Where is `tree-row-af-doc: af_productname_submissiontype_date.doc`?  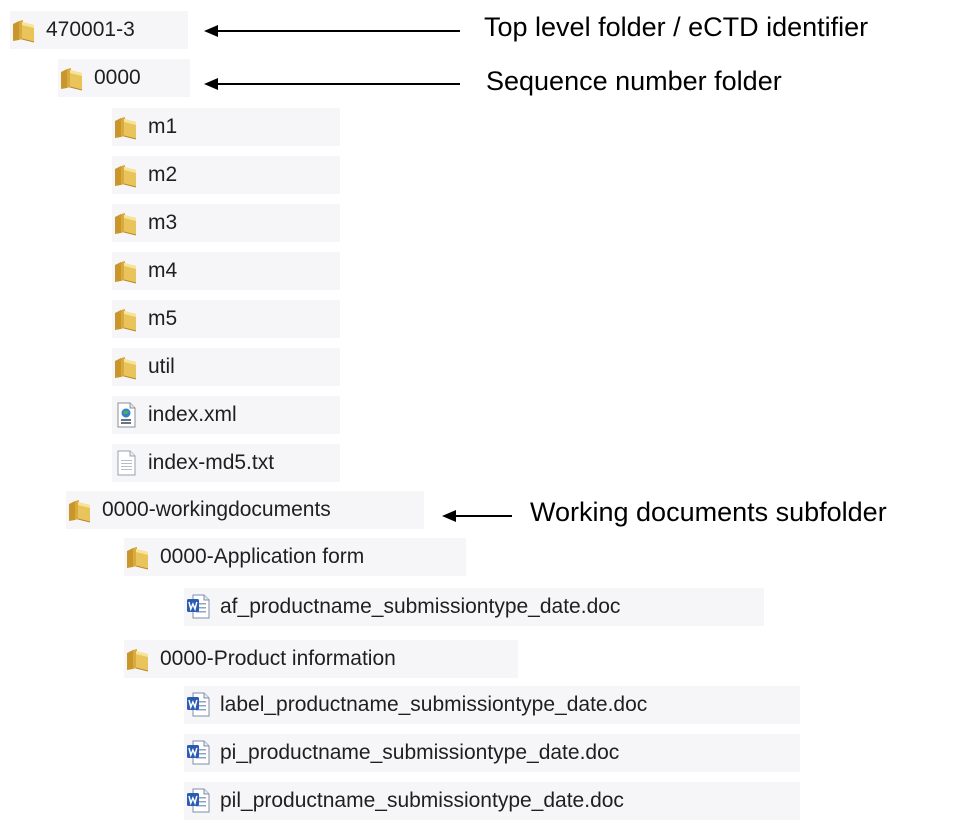 tree-row-af-doc: af_productname_submissiontype_date.doc is located at coordinates (474, 607).